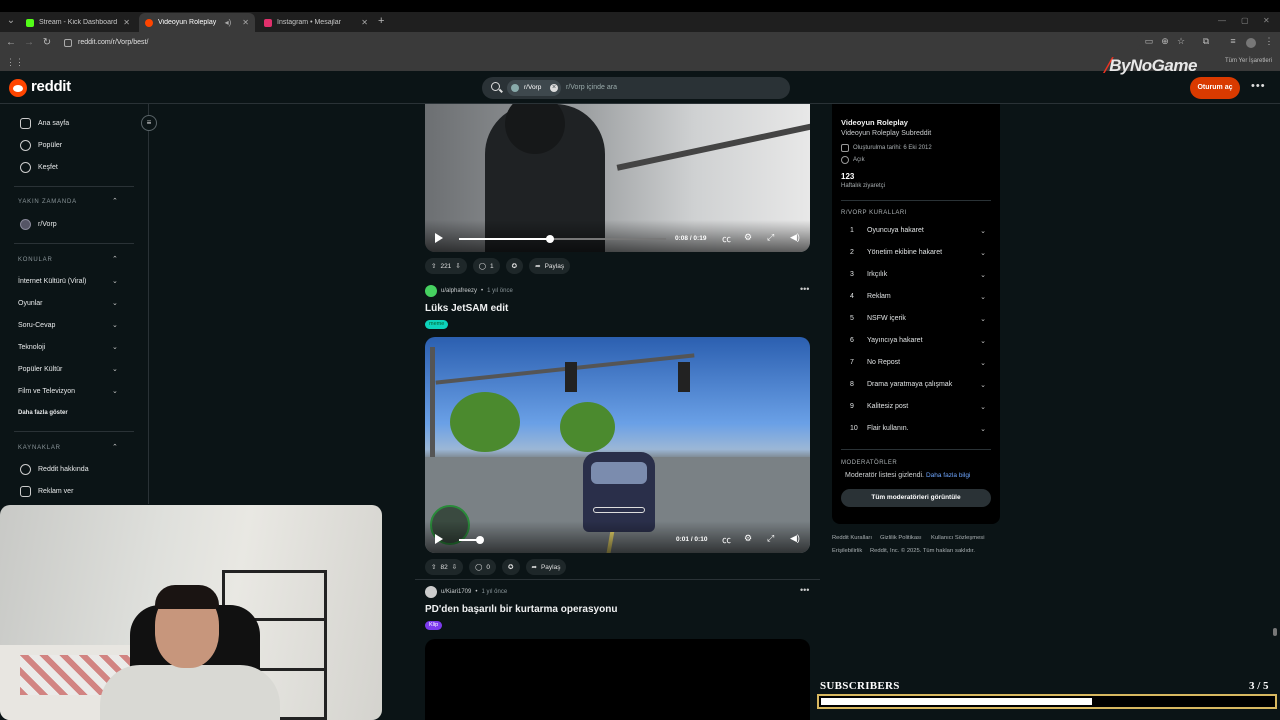 This screenshot has height=720, width=1280. What do you see at coordinates (483, 567) in the screenshot?
I see `comments-button: ◯ 0` at bounding box center [483, 567].